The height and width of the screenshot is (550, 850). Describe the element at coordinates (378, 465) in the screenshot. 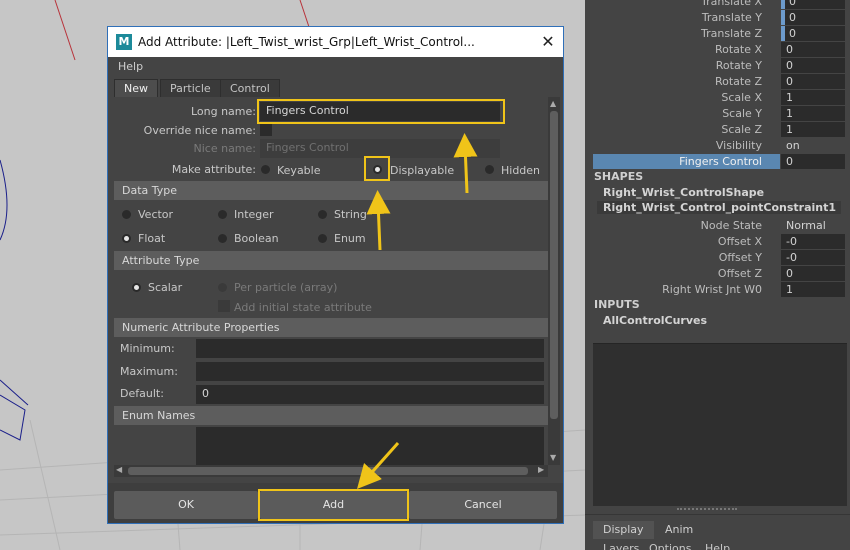

I see `arrow-to-add` at that location.